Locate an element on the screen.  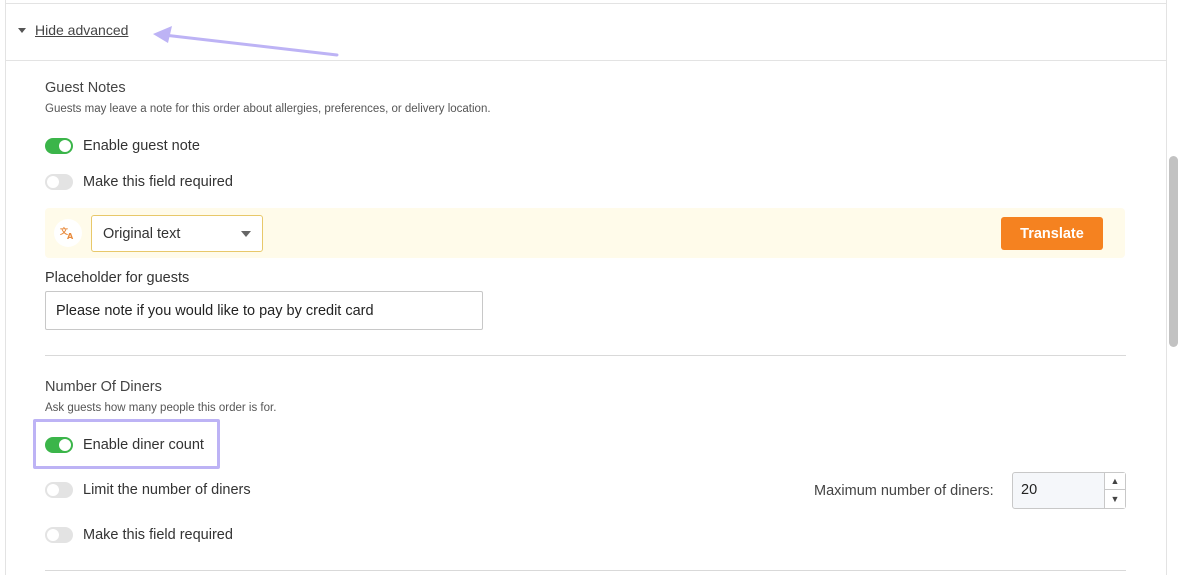
guest-note-required-label: Make this field required is located at coordinates (158, 182).